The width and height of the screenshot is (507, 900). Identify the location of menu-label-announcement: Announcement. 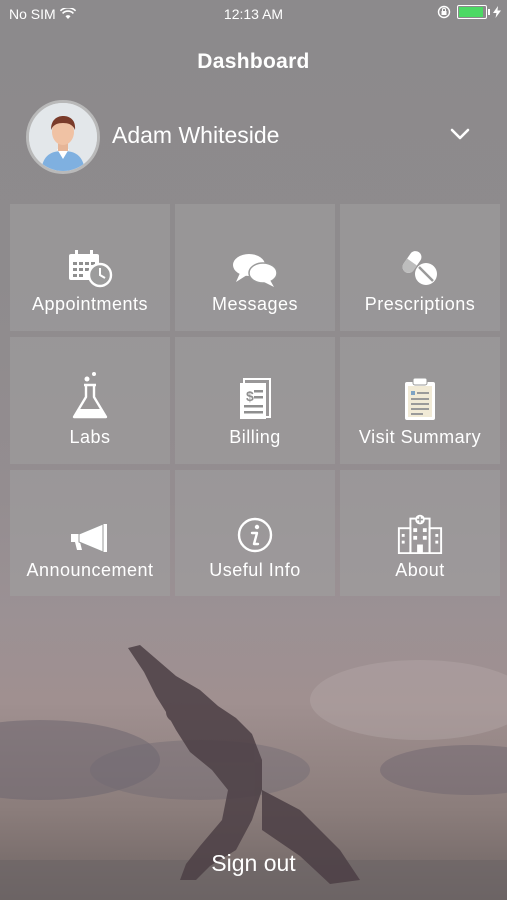
(90, 570).